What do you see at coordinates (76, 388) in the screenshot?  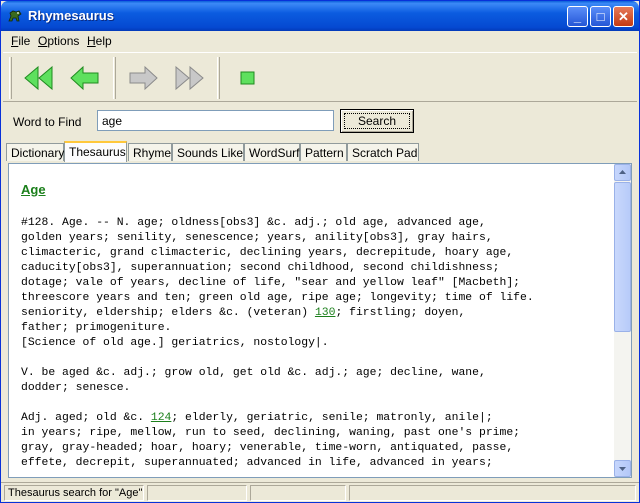 I see `entry-line: dodder; senesce.` at bounding box center [76, 388].